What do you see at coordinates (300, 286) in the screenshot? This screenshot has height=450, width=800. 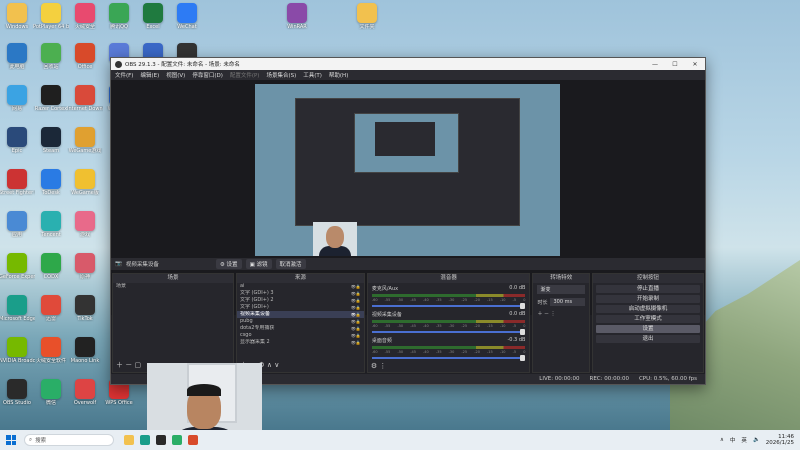 I see `source-item: ai 👁🔒` at bounding box center [300, 286].